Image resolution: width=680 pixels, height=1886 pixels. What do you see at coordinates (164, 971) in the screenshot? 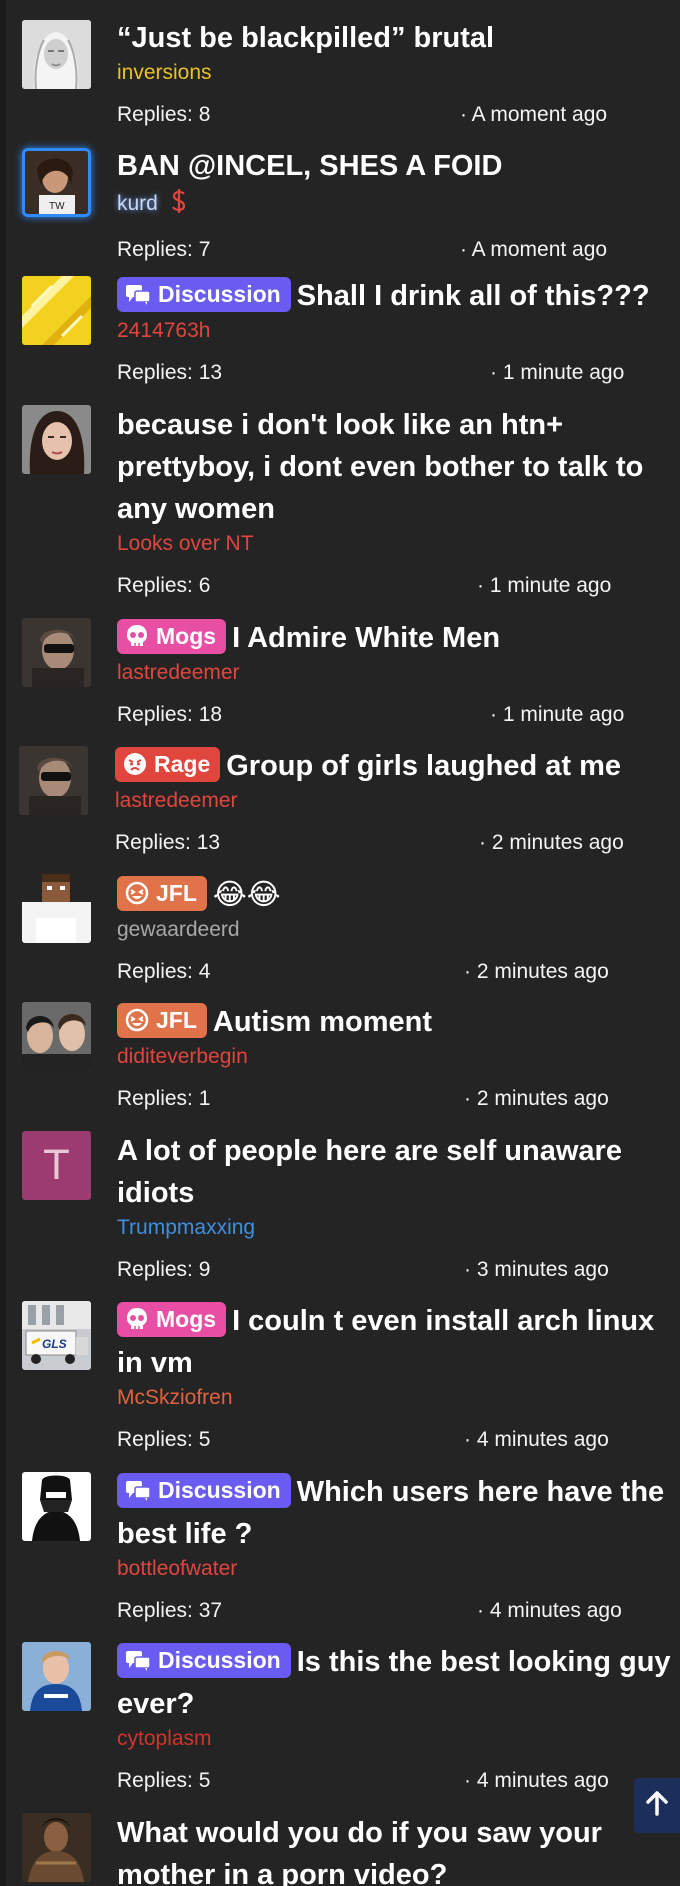
I see `reply-count: Replies: 4` at bounding box center [164, 971].